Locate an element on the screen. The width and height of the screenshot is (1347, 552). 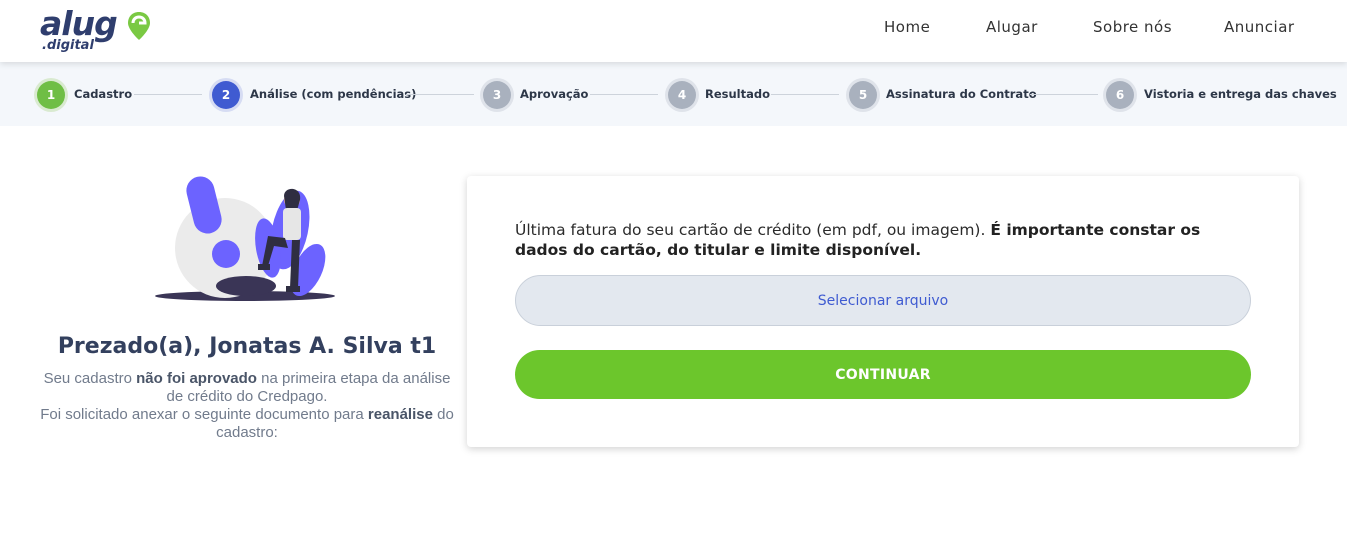
step-6-label: Vistoria e entrega das chaves is located at coordinates (1240, 94).